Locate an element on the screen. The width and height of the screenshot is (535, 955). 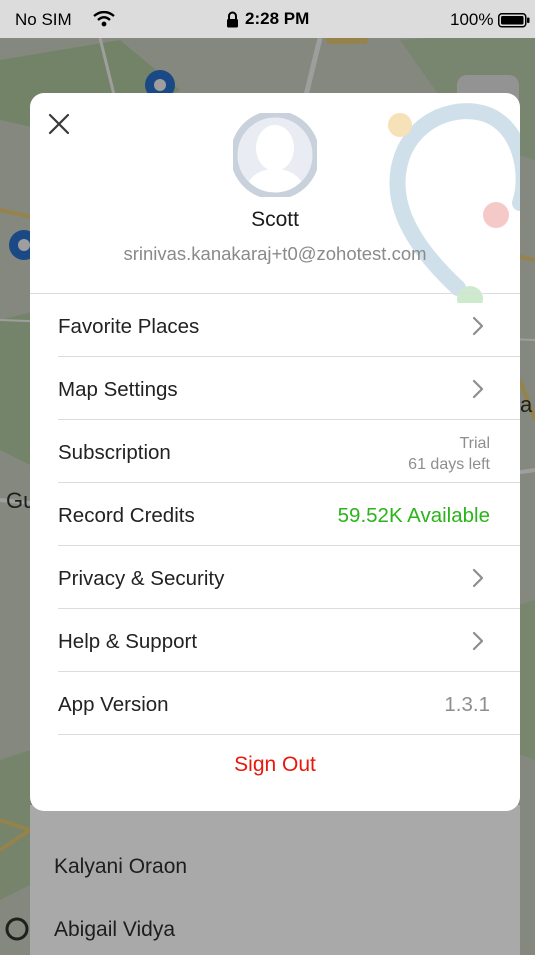
carrier-label: No SIM is located at coordinates (43, 19).